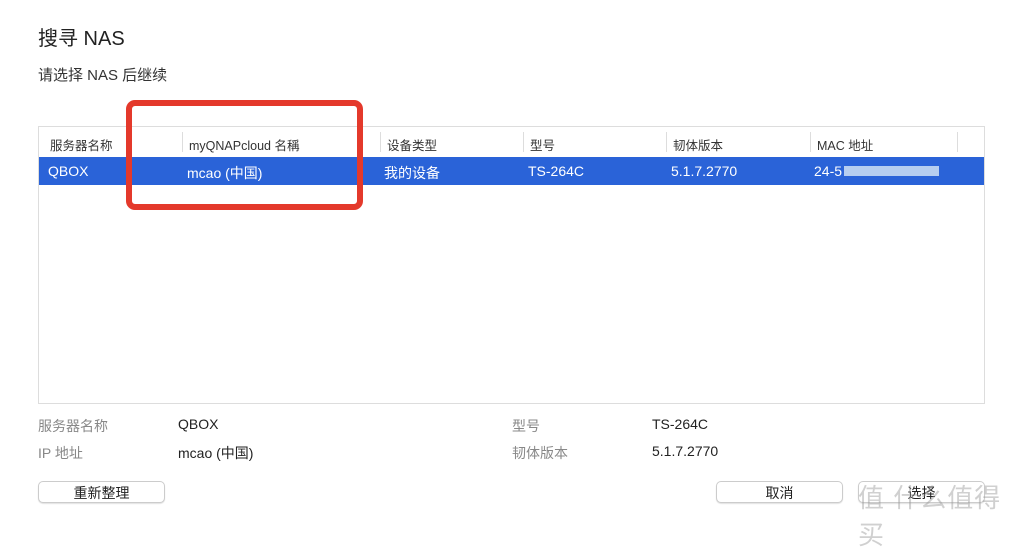 This screenshot has width=1024, height=552. What do you see at coordinates (244, 155) in the screenshot?
I see `highlight-box` at bounding box center [244, 155].